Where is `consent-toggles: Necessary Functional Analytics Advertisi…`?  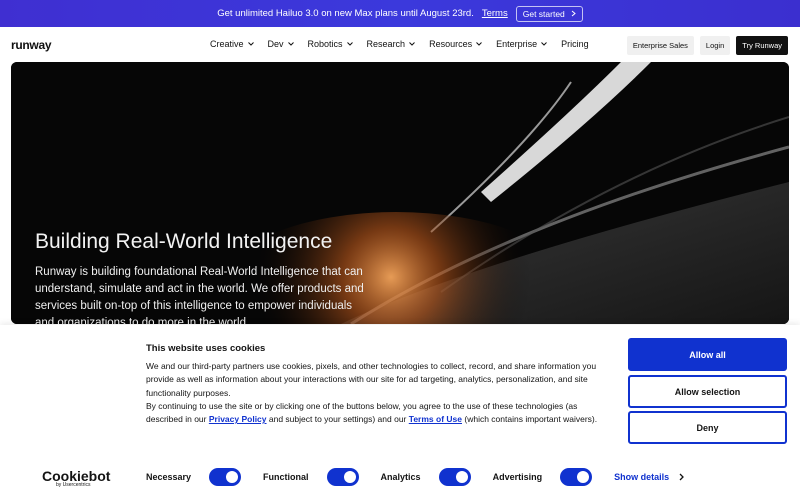 consent-toggles: Necessary Functional Analytics Advertisi… is located at coordinates (415, 477).